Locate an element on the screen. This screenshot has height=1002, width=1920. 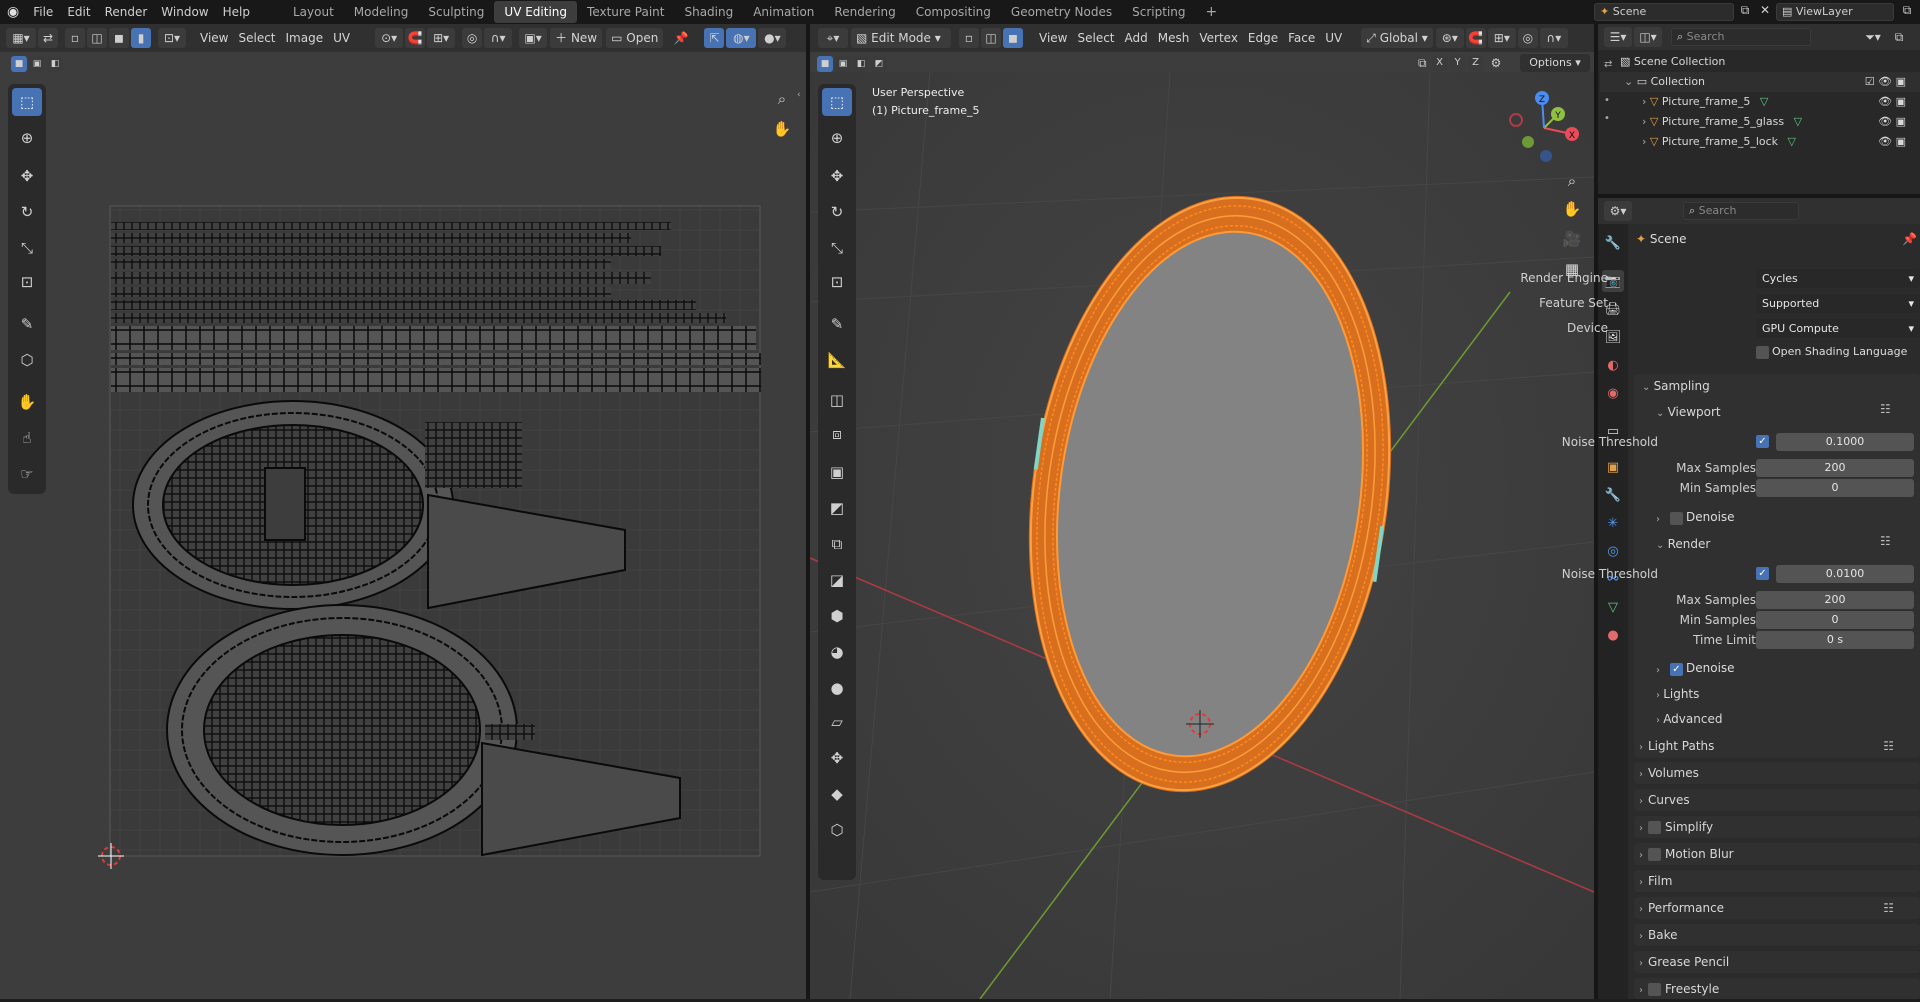
device-dropdown: GPU Compute ▾ is located at coordinates (1838, 328).